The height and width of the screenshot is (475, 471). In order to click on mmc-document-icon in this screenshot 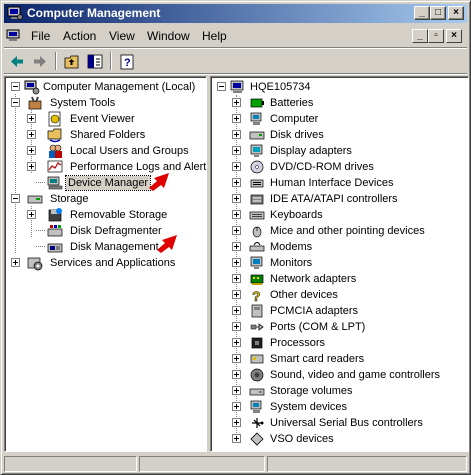, I will do `click(14, 36)`.